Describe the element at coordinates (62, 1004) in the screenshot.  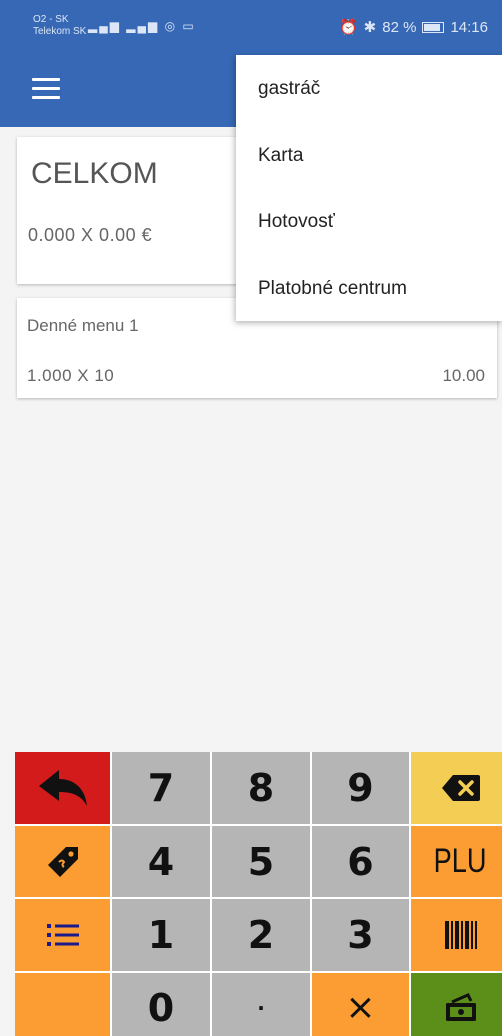
I see `empty-key` at that location.